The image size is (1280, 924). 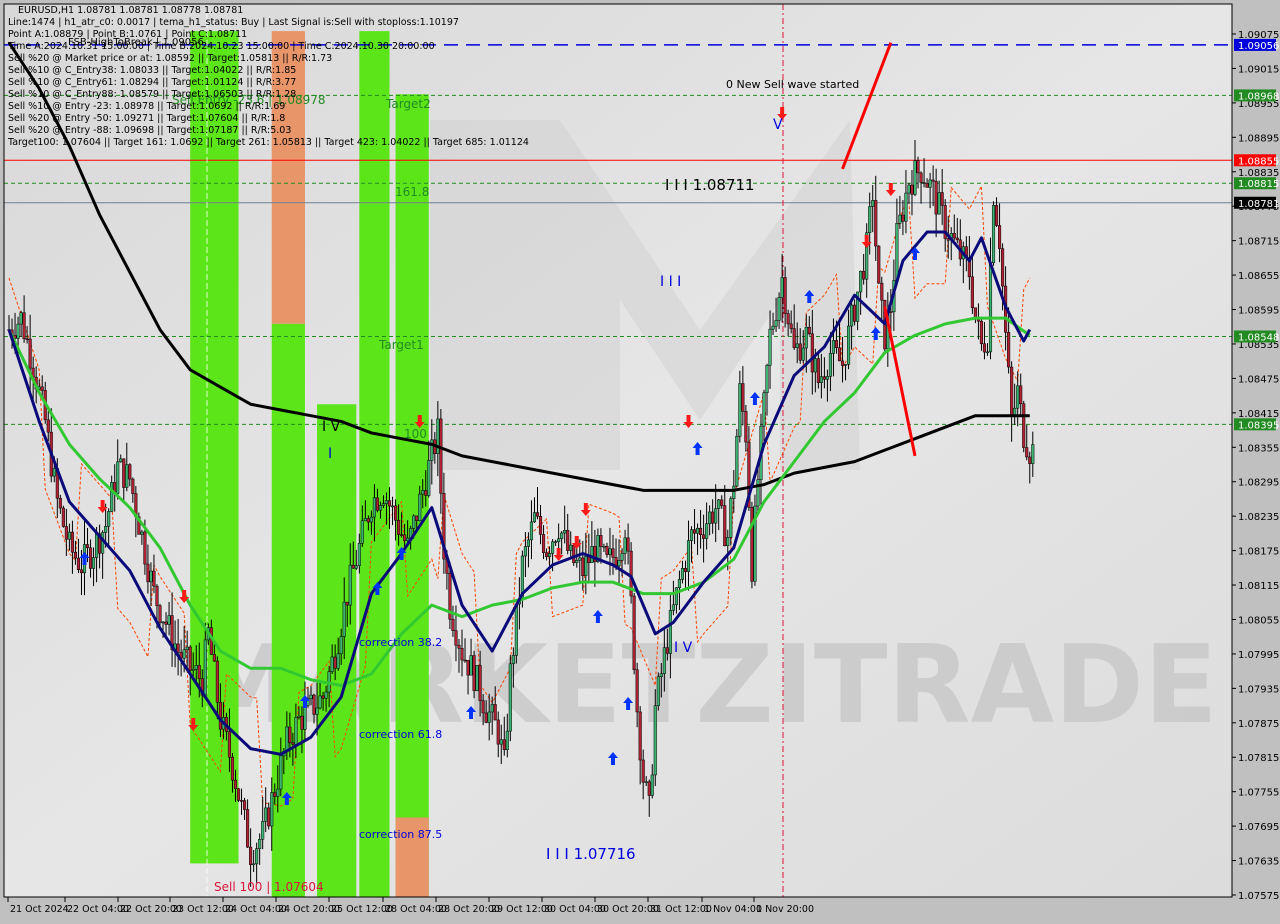 I want to click on x-tick-label: 25 Oct 12:00, so click(x=362, y=909).